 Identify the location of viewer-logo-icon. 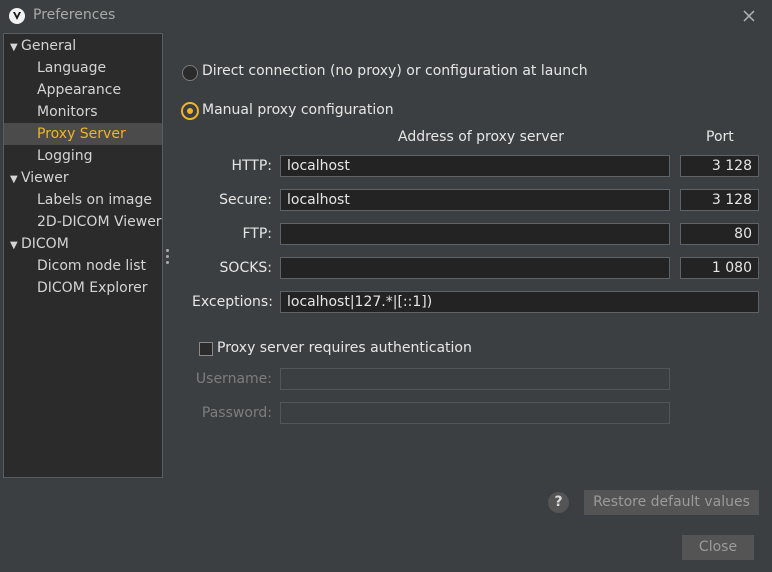
(17, 16).